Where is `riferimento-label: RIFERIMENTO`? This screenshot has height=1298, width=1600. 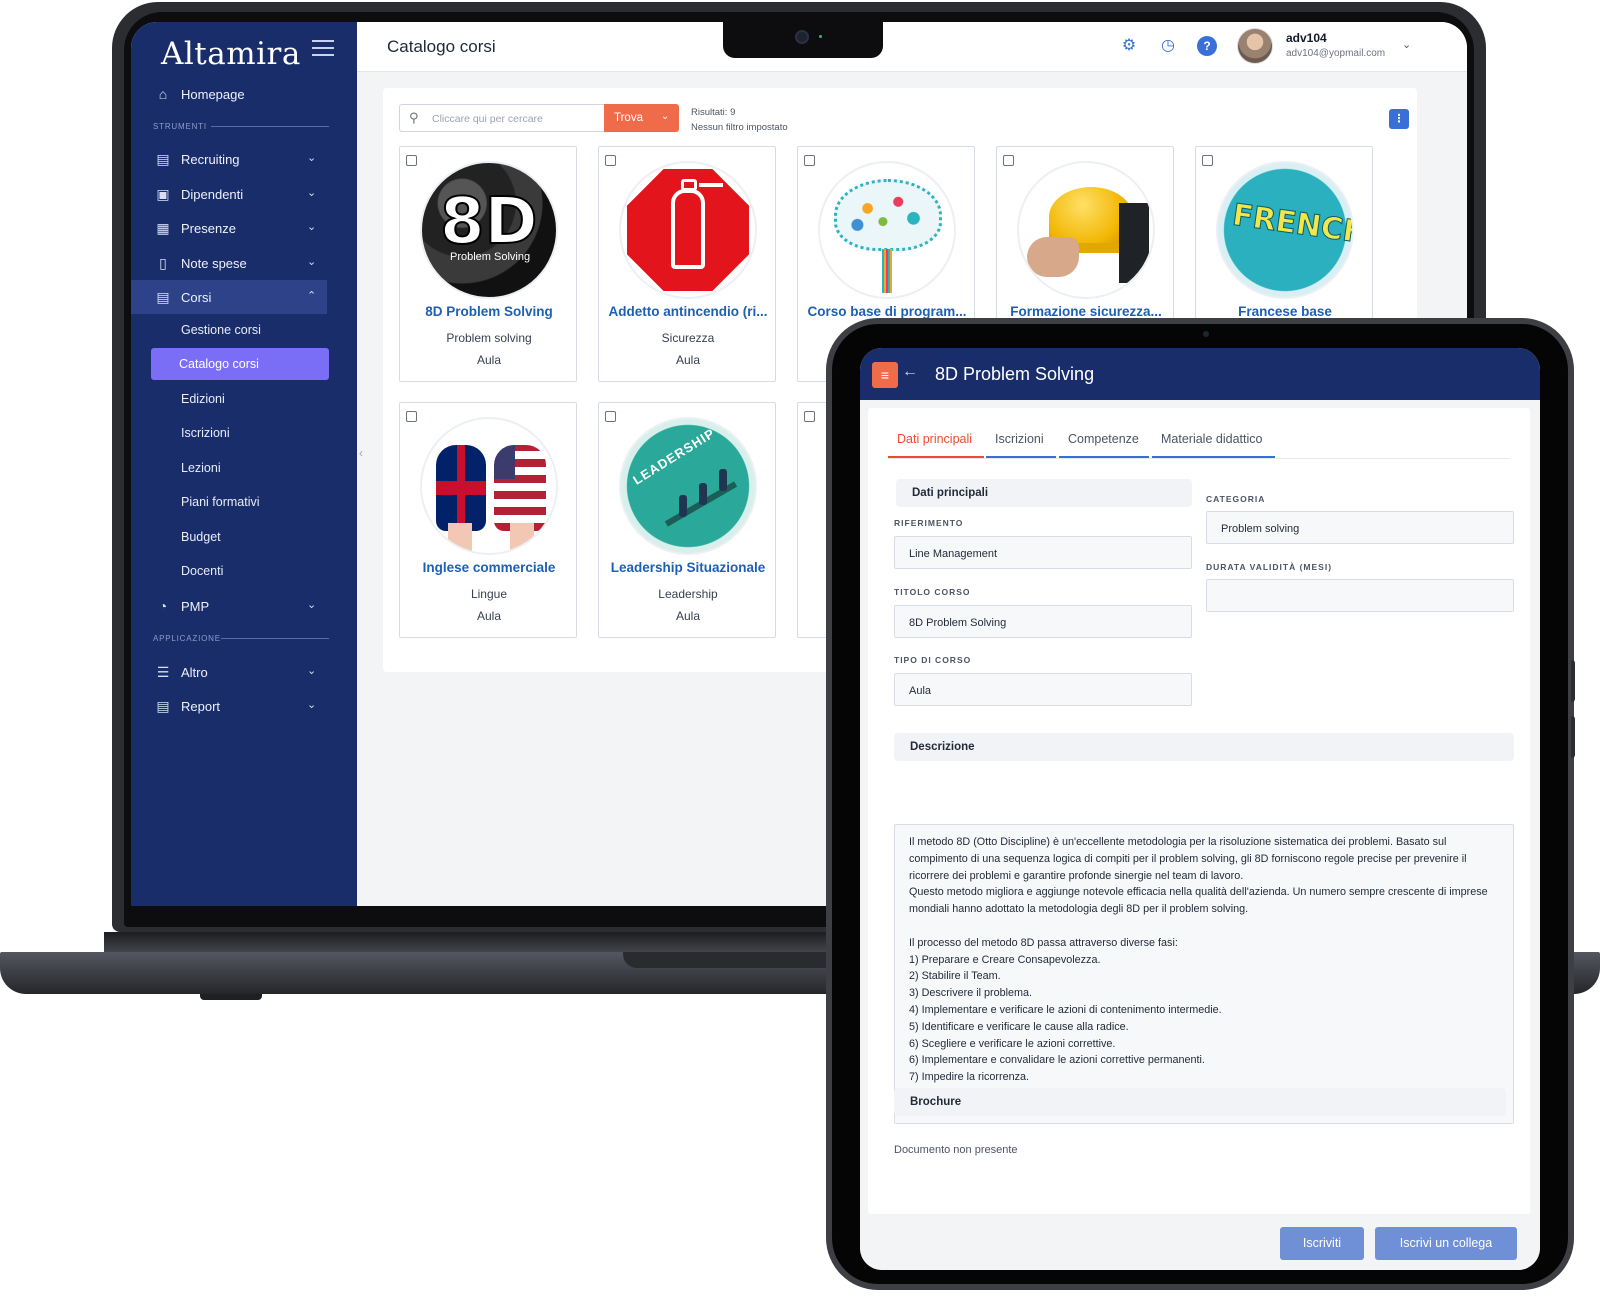
riferimento-label: RIFERIMENTO is located at coordinates (929, 523).